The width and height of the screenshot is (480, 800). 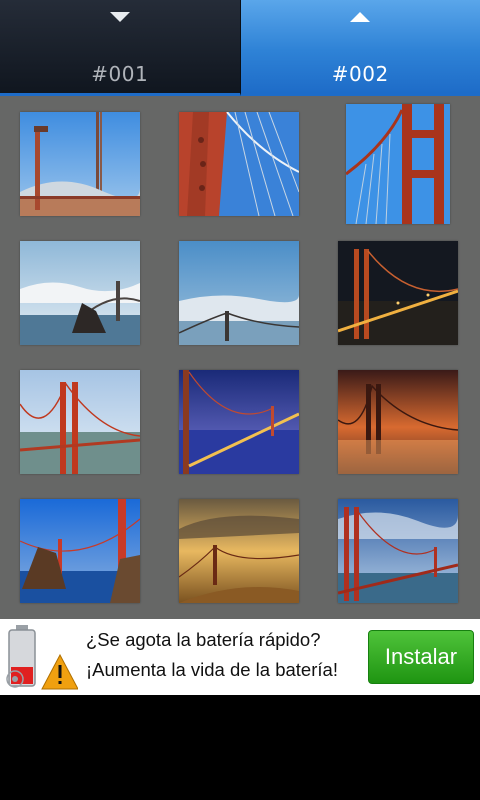 I want to click on tab-label: #001, so click(x=120, y=74).